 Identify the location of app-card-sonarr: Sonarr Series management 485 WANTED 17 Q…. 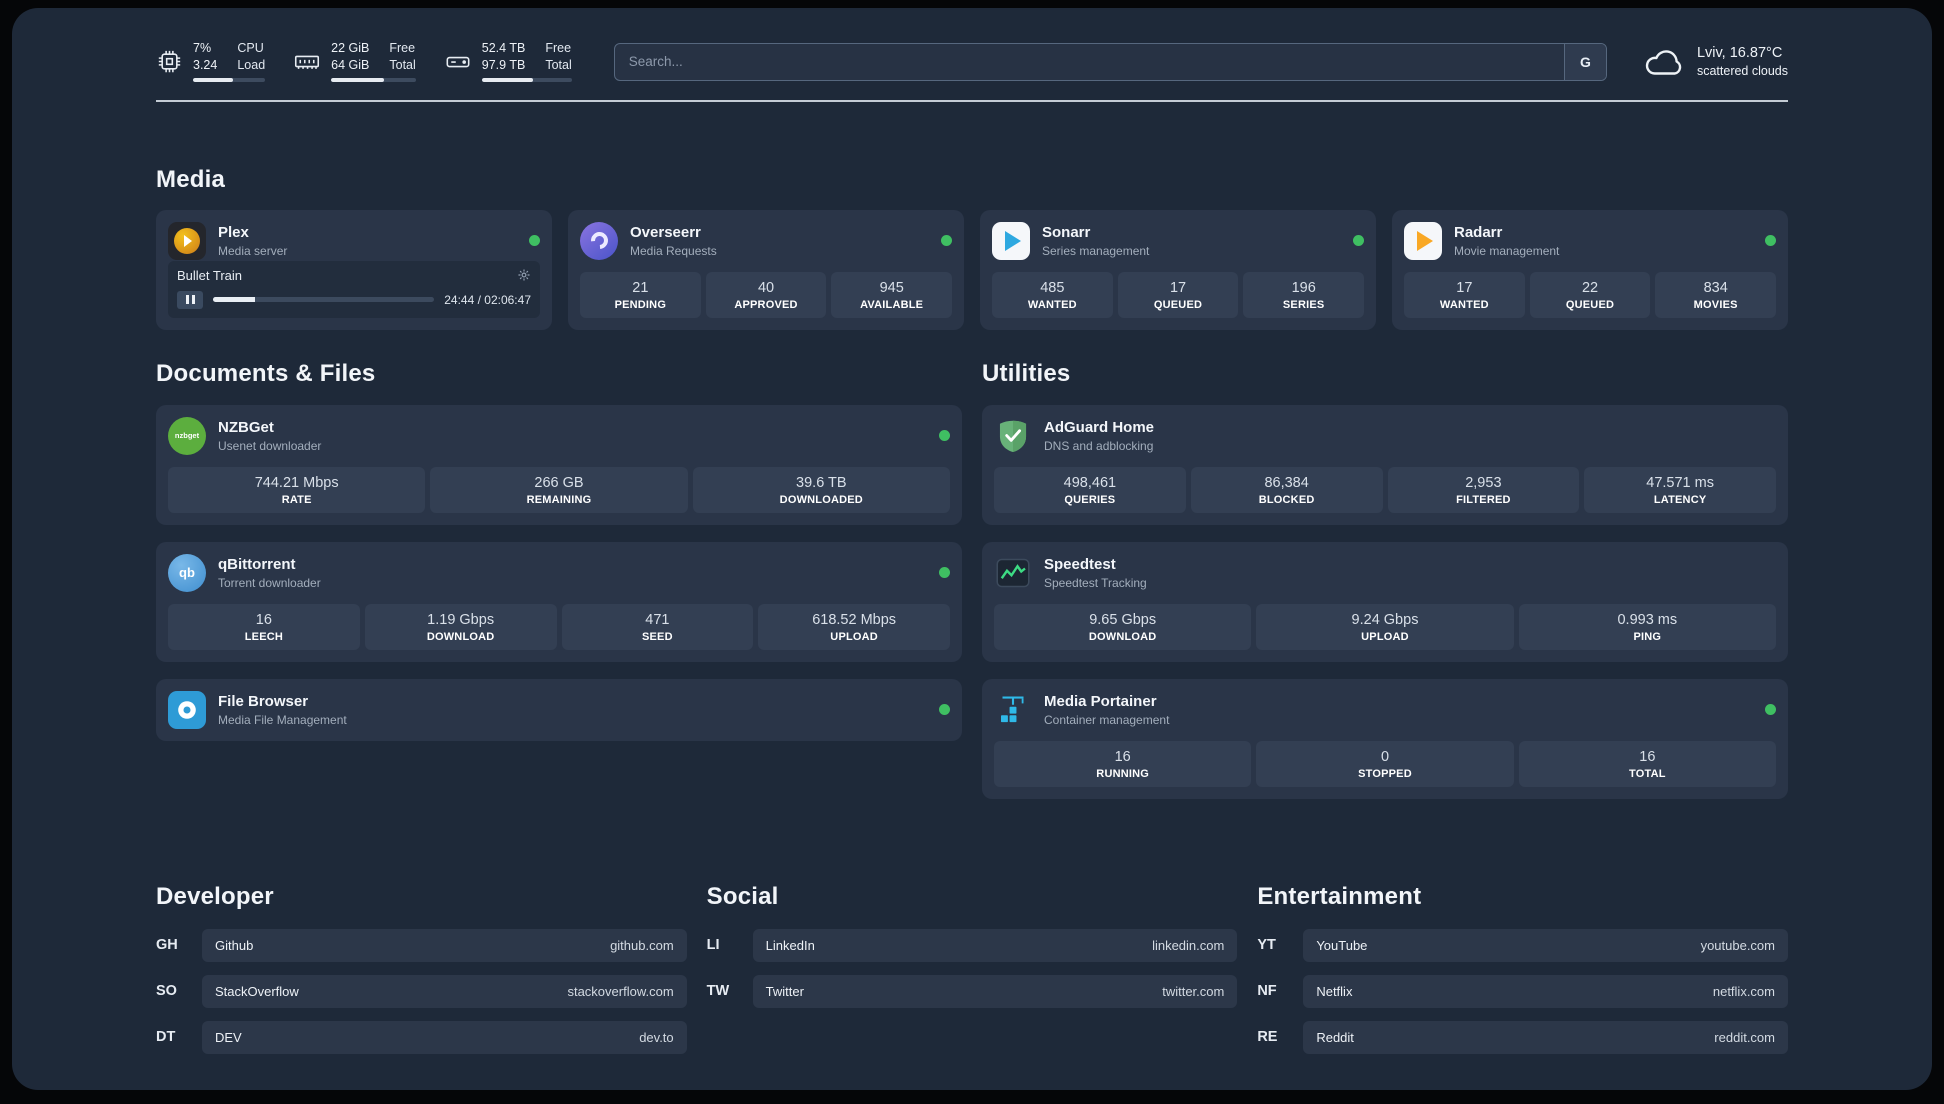
(1178, 269).